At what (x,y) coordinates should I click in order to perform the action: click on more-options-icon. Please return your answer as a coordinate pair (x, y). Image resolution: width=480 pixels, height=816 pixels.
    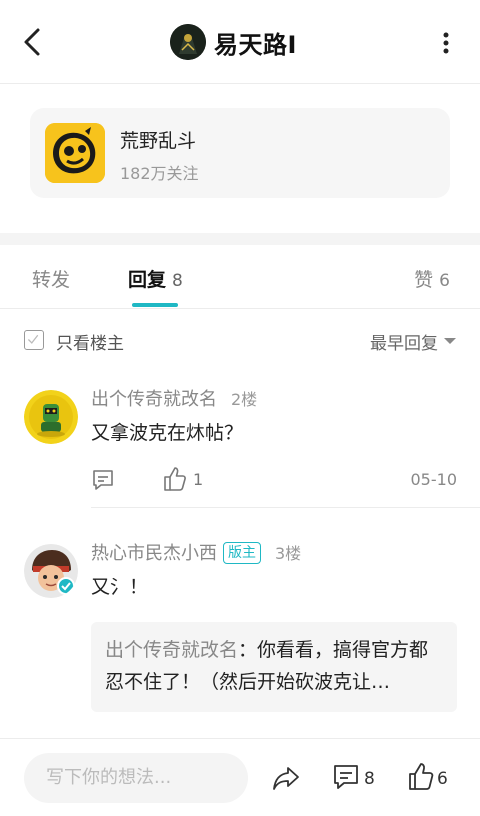
    Looking at the image, I should click on (446, 43).